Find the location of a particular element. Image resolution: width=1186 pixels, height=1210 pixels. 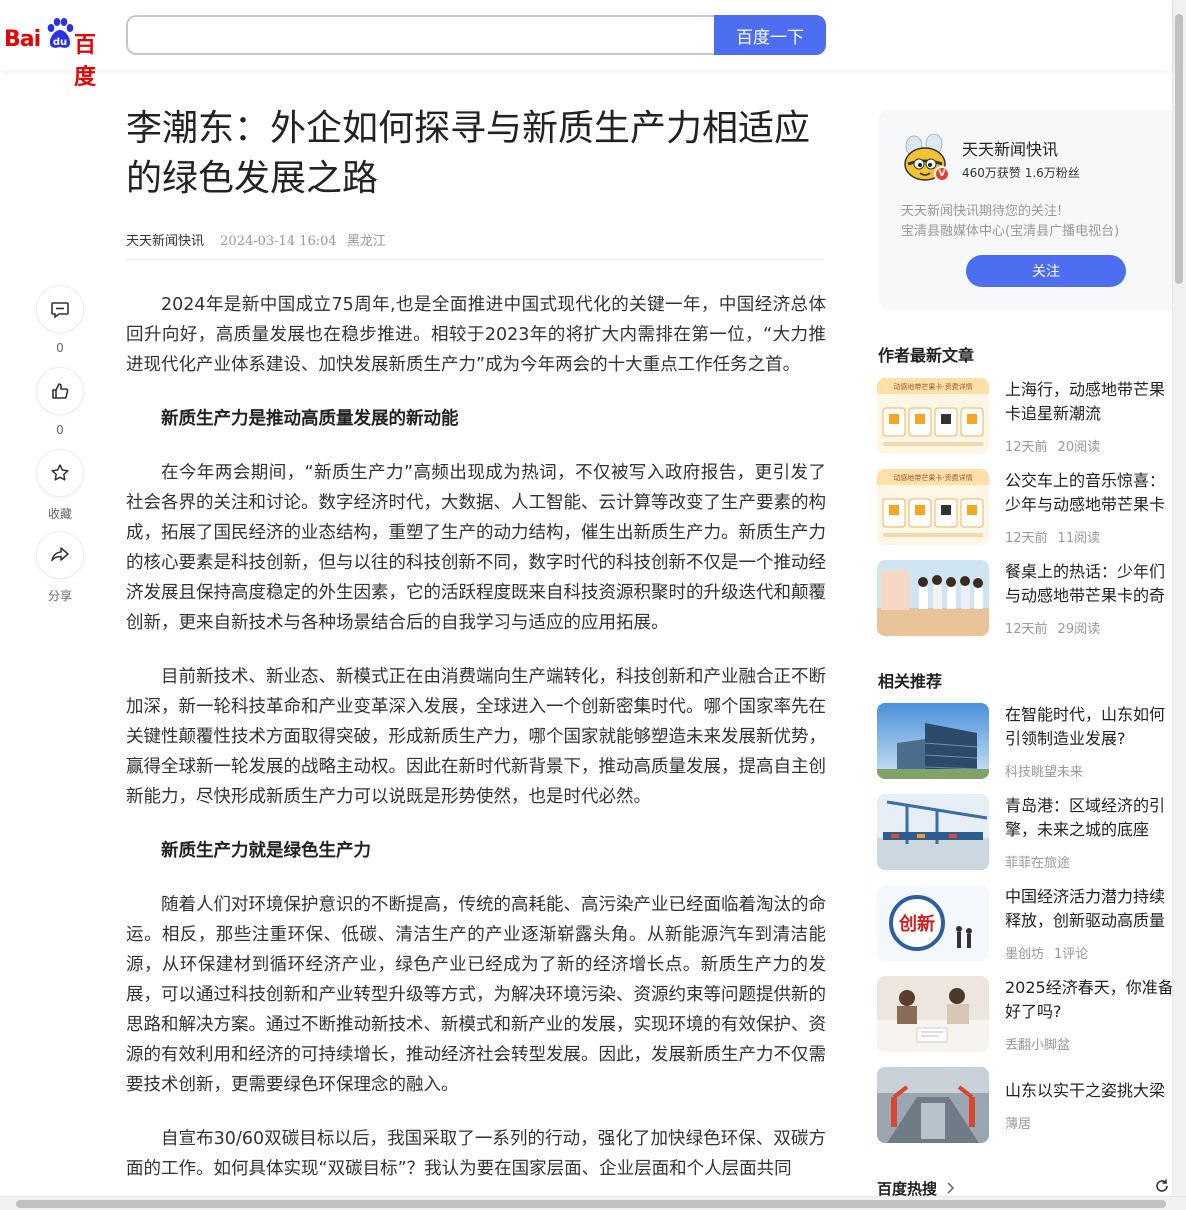

collect-label: 收藏 is located at coordinates (59, 514).